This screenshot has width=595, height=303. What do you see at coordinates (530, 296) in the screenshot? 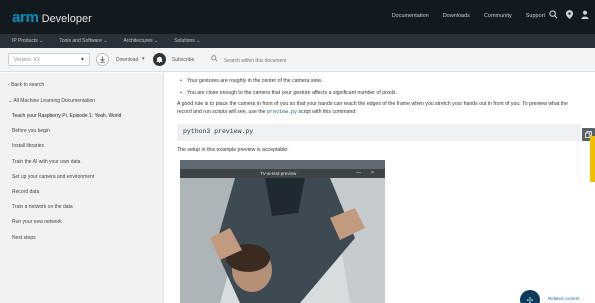
I see `assistant-icon: ✣` at bounding box center [530, 296].